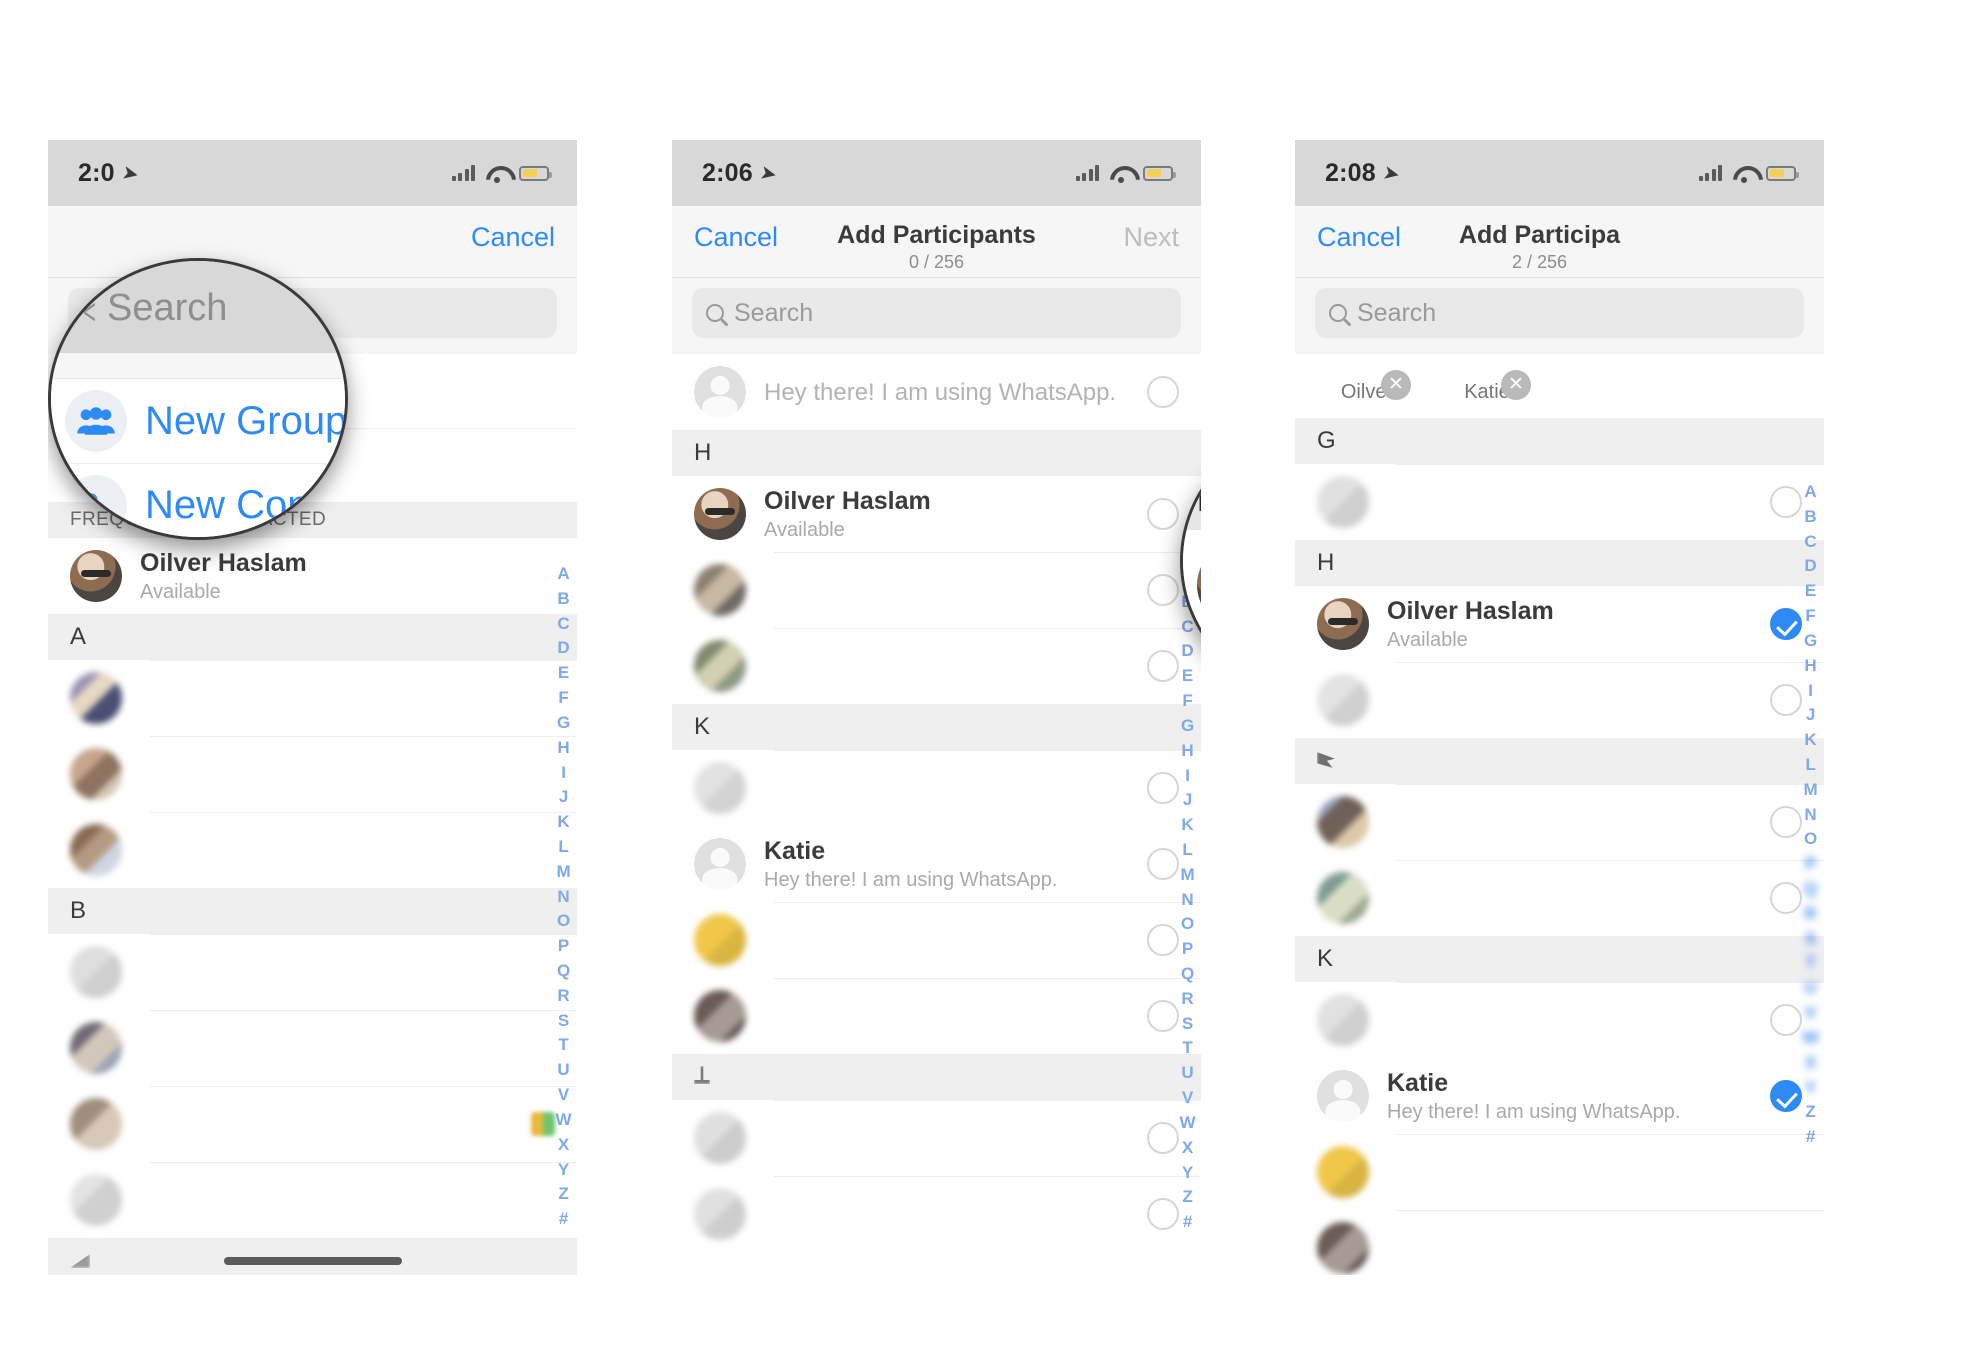  I want to click on lens-new-contact-row: New Con, so click(198, 500).